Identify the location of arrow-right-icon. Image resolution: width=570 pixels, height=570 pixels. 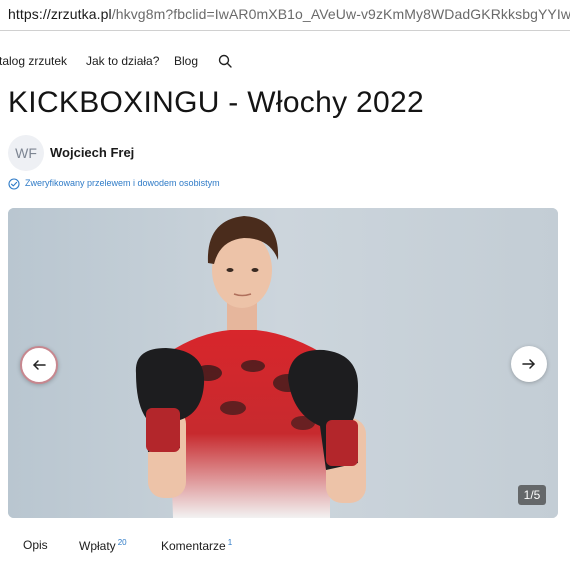
(528, 364).